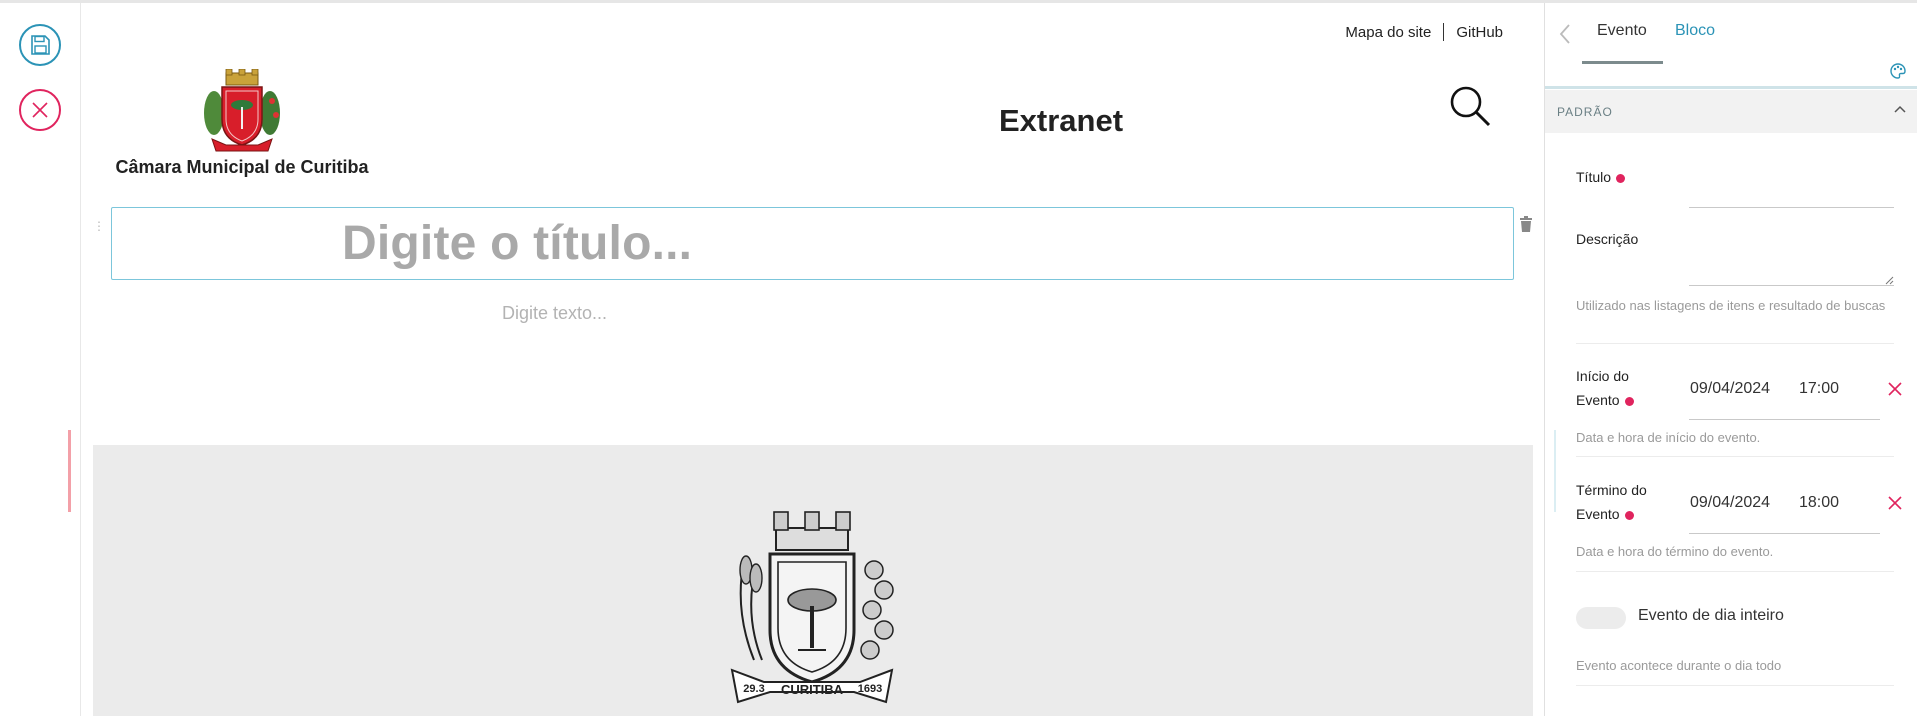  I want to click on tab-bloco: Bloco, so click(1695, 31).